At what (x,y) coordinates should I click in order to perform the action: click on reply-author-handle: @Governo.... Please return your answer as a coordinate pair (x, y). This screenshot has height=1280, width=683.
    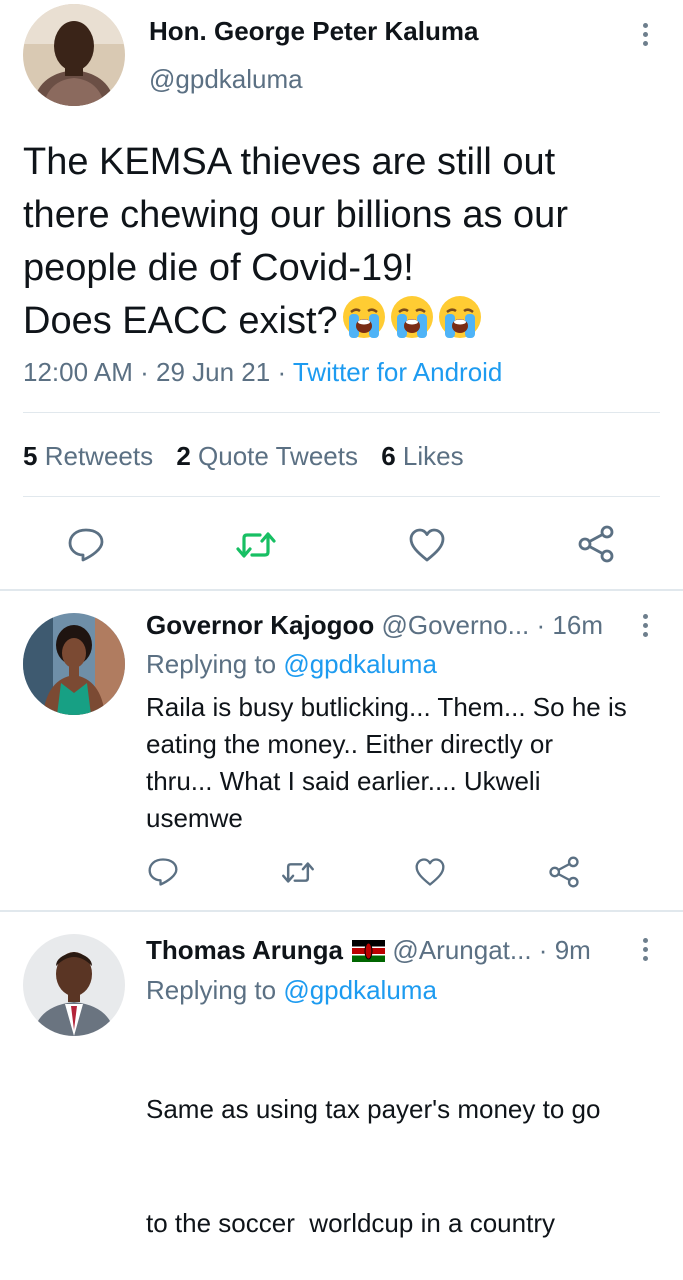
    Looking at the image, I should click on (455, 625).